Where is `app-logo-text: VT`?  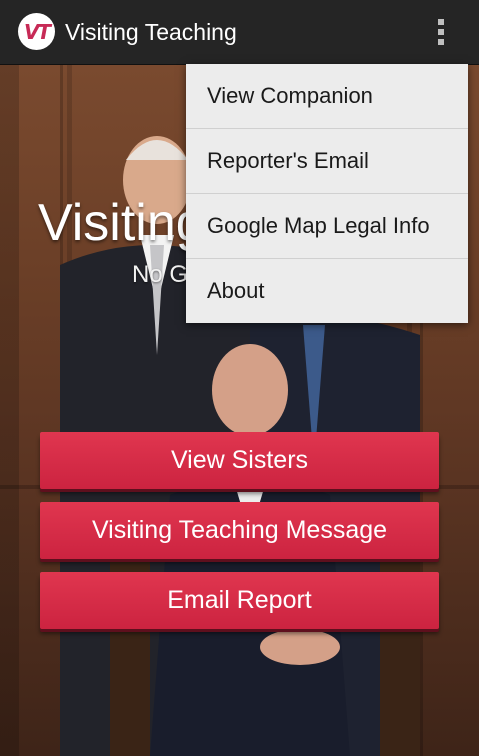
app-logo-text: VT is located at coordinates (37, 31).